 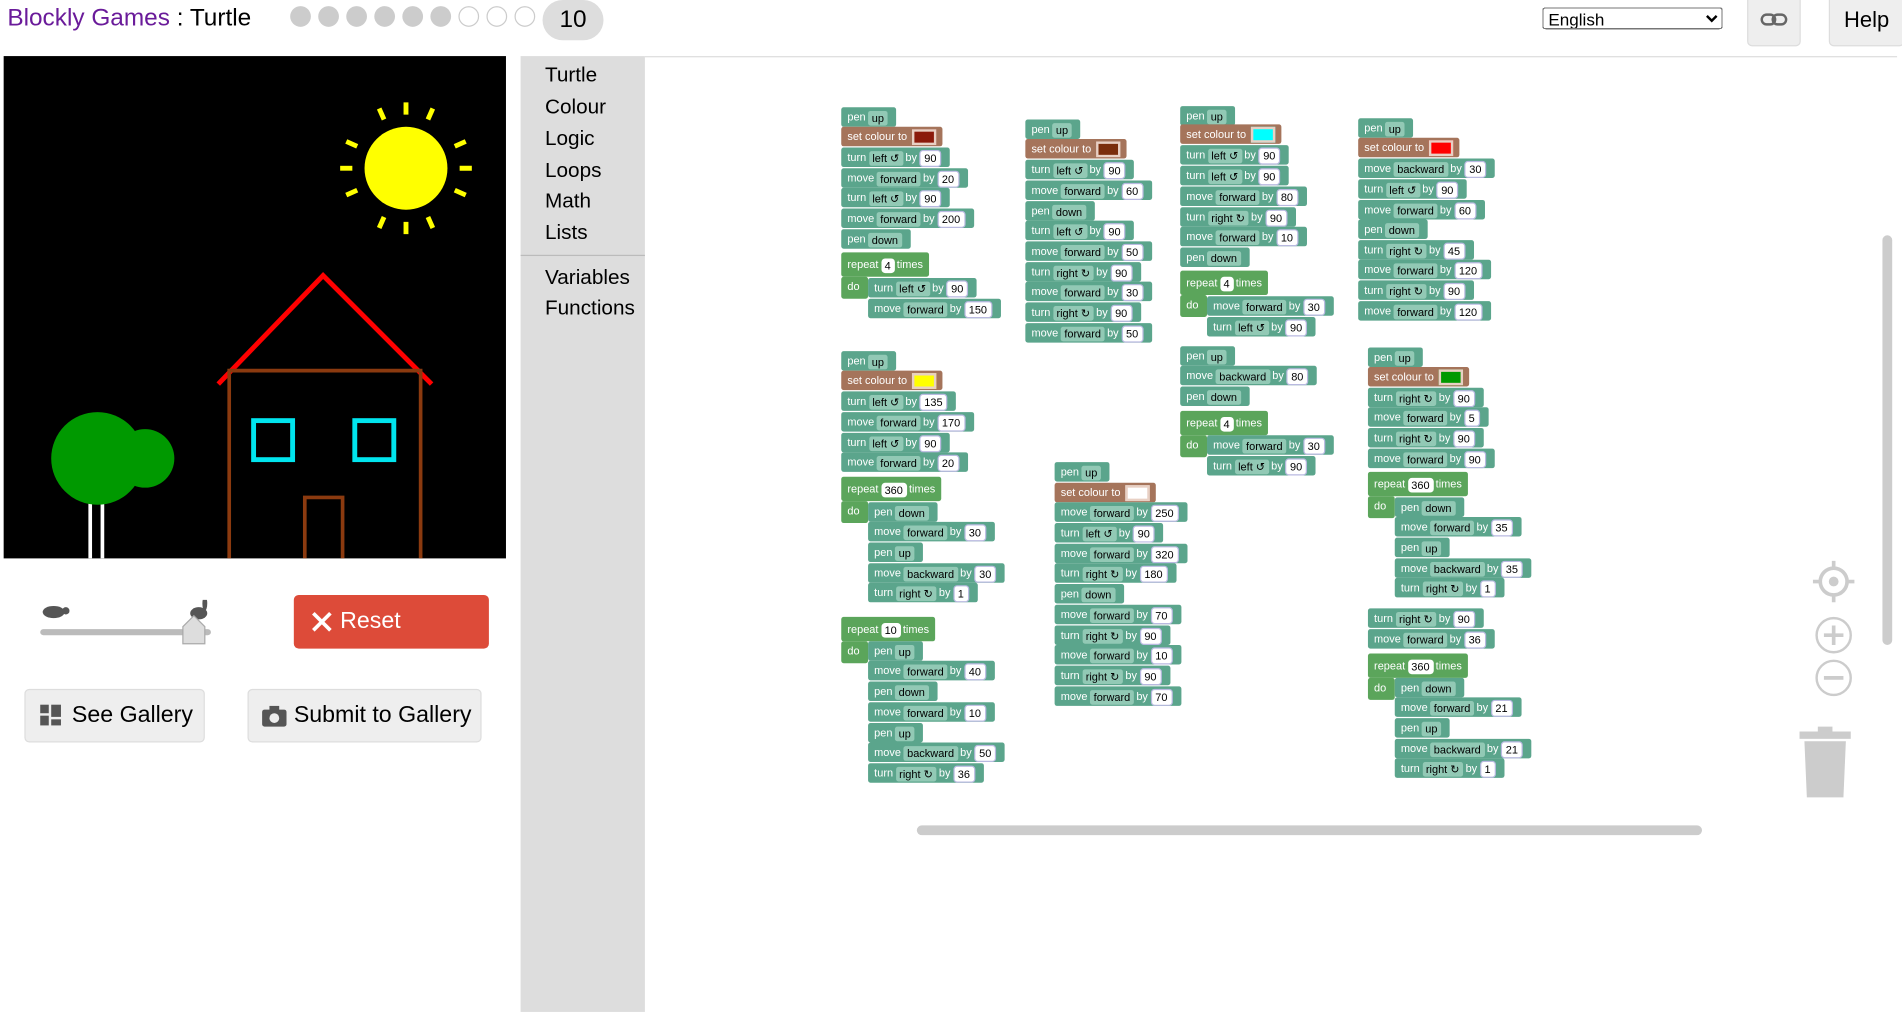 I want to click on distance-value: 20, so click(x=948, y=463).